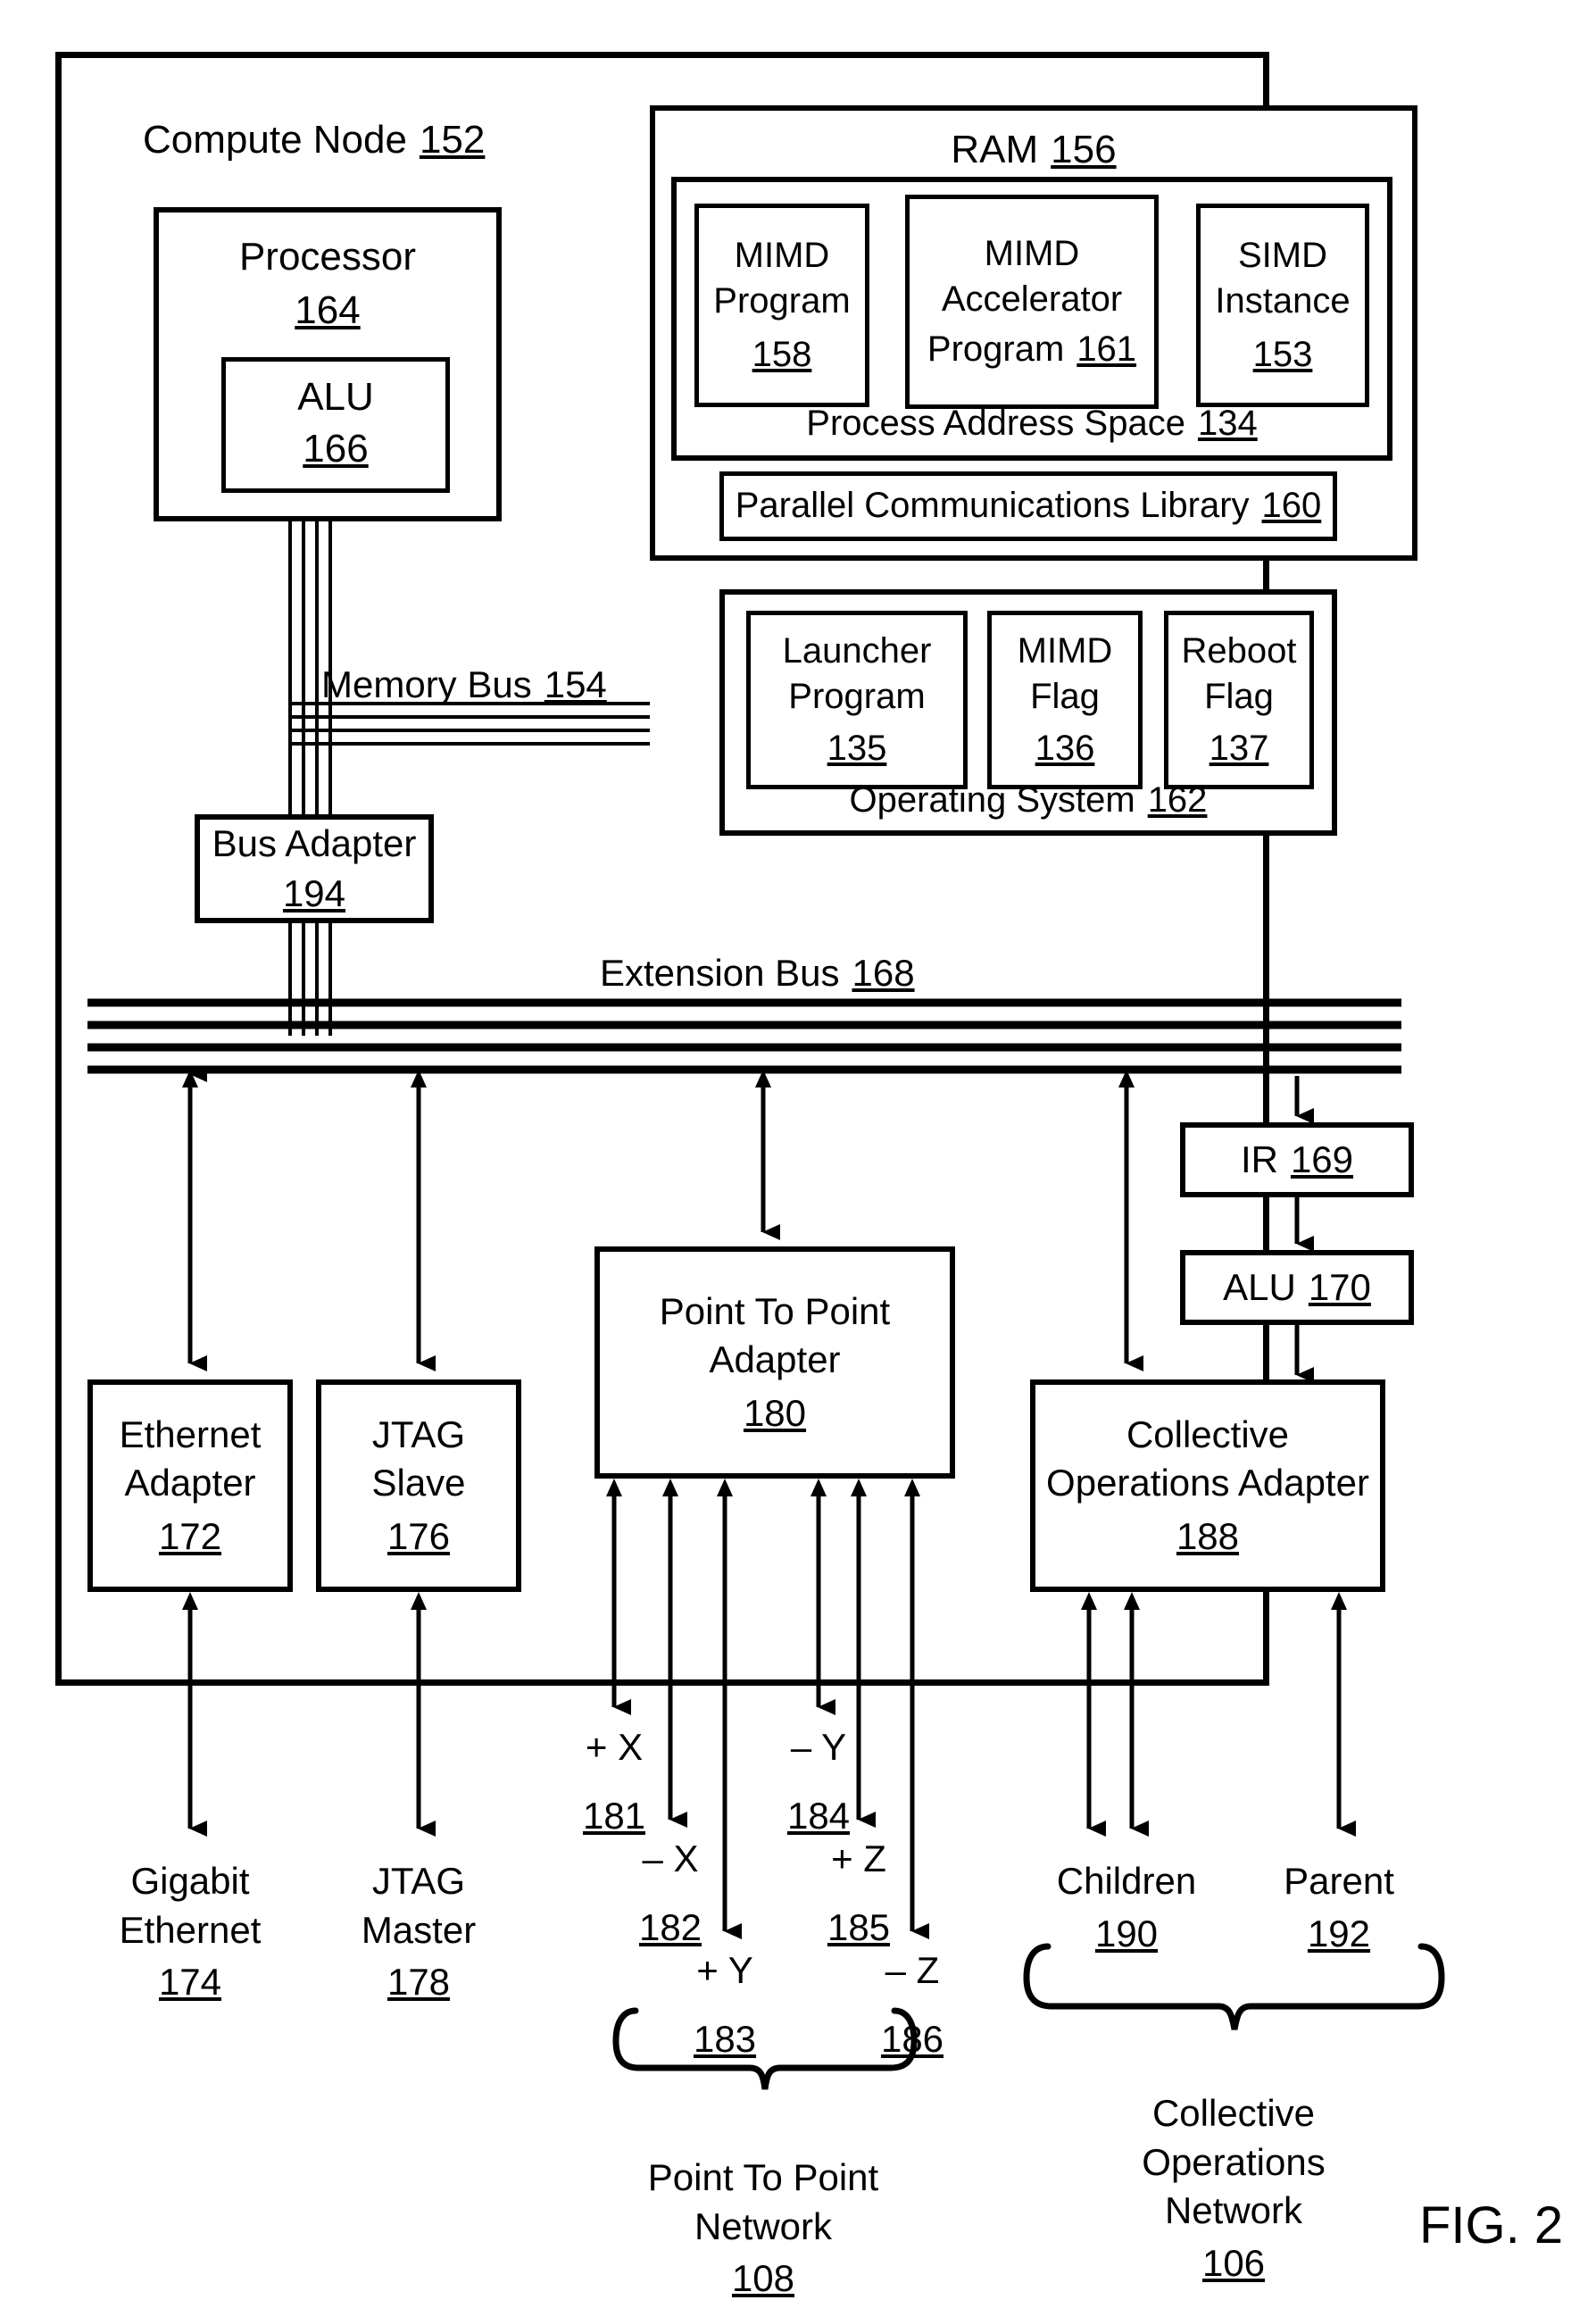 Image resolution: width=1596 pixels, height=2300 pixels. What do you see at coordinates (724, 1970) in the screenshot?
I see `axis-plus-y-text: + Y` at bounding box center [724, 1970].